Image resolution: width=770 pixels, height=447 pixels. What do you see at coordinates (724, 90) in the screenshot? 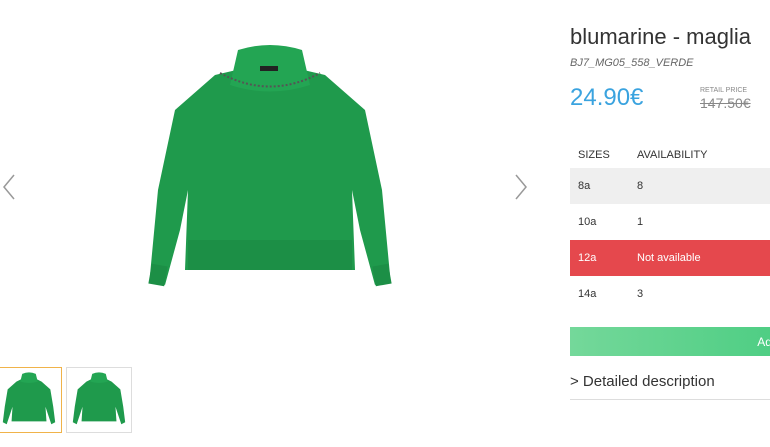
I see `retail-price-label: RETAIL PRICE` at bounding box center [724, 90].